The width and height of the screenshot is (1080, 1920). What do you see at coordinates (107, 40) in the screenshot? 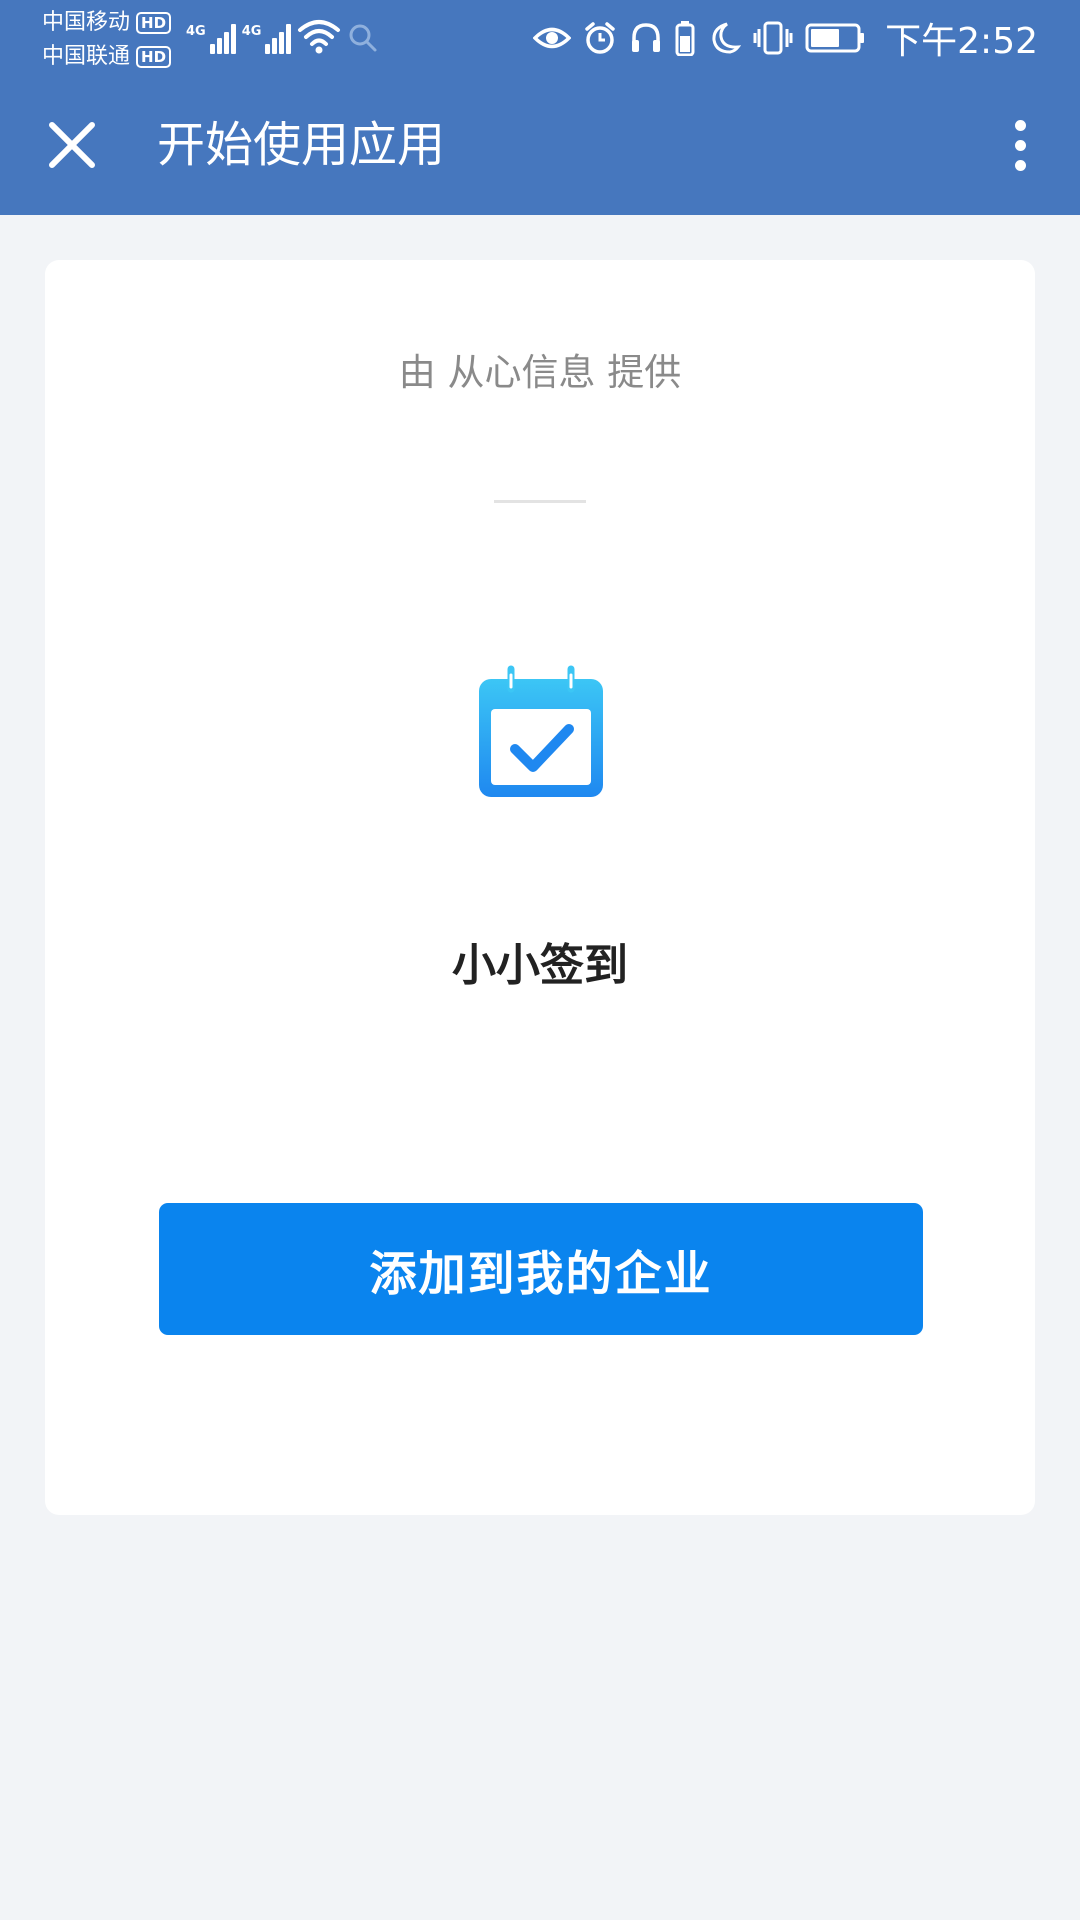
I see `carrier-info: 中国移动 HD 中国联通 HD` at bounding box center [107, 40].